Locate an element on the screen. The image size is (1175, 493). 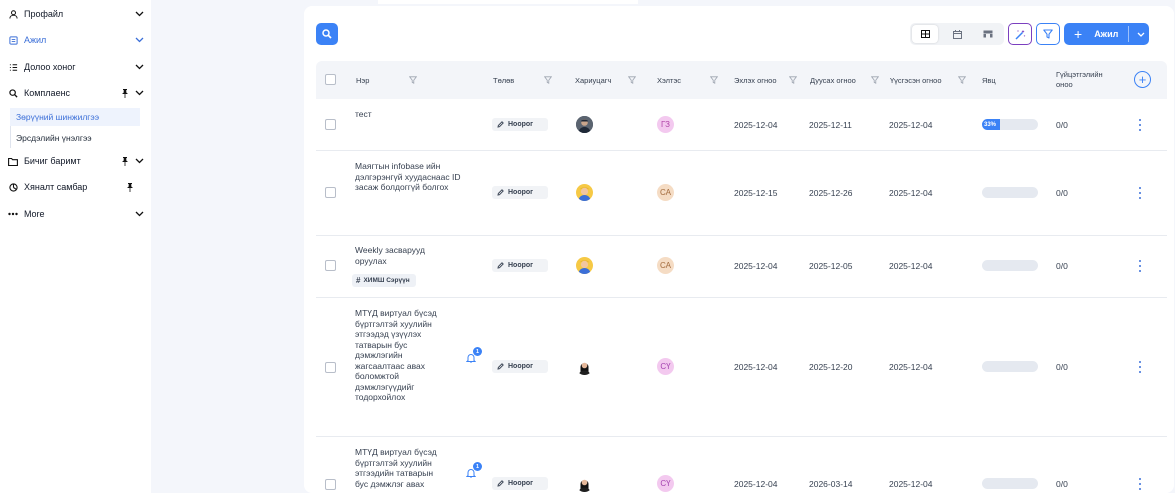
checklist-icon is located at coordinates (13, 67).